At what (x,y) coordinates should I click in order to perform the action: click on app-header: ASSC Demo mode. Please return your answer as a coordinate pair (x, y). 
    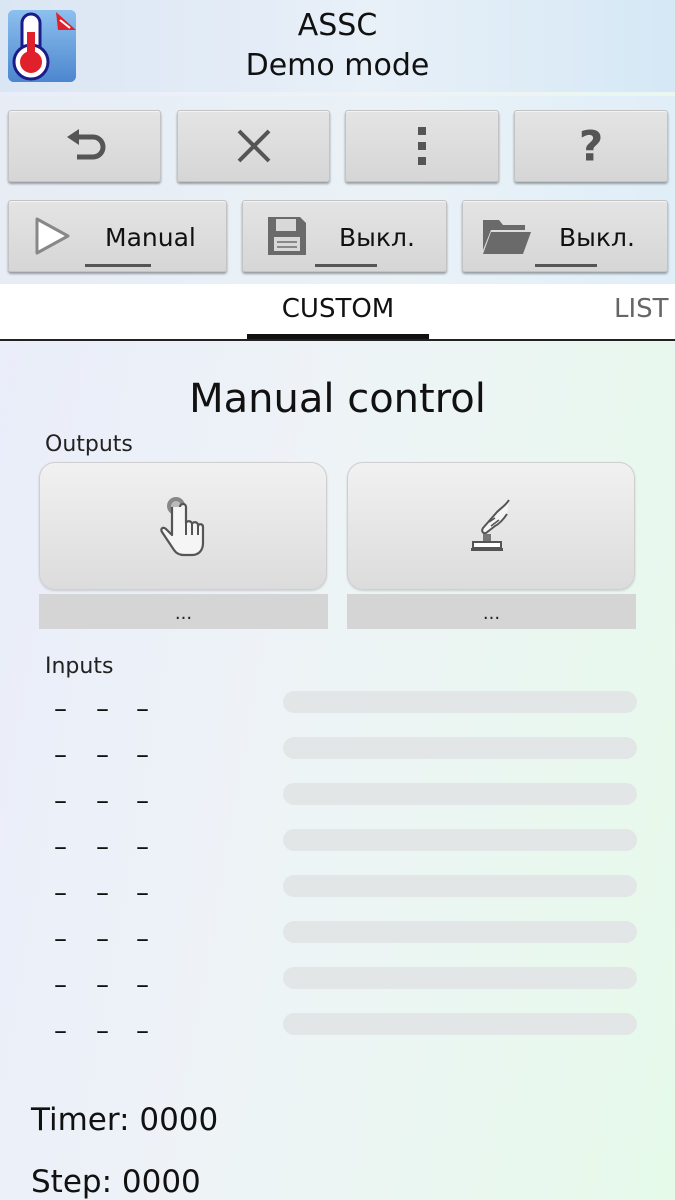
    Looking at the image, I should click on (337, 46).